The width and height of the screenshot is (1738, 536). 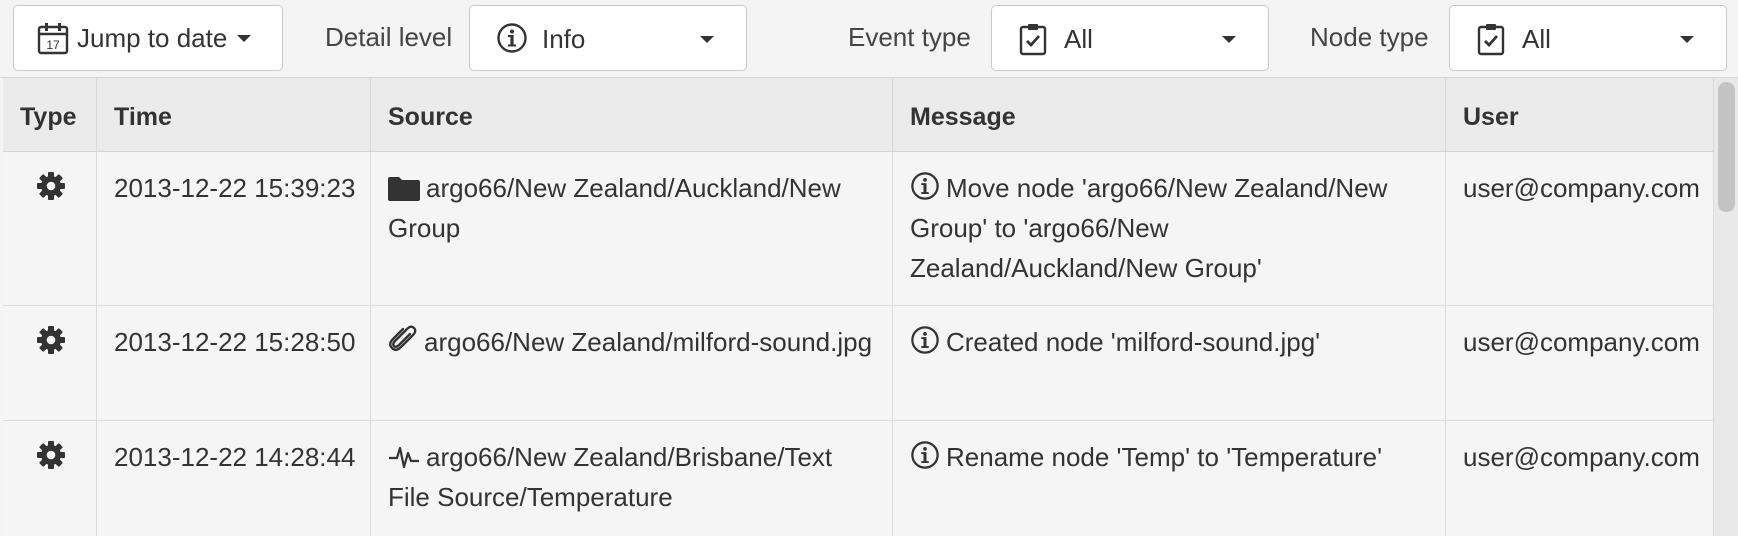 I want to click on node-type-select: All, so click(x=1588, y=38).